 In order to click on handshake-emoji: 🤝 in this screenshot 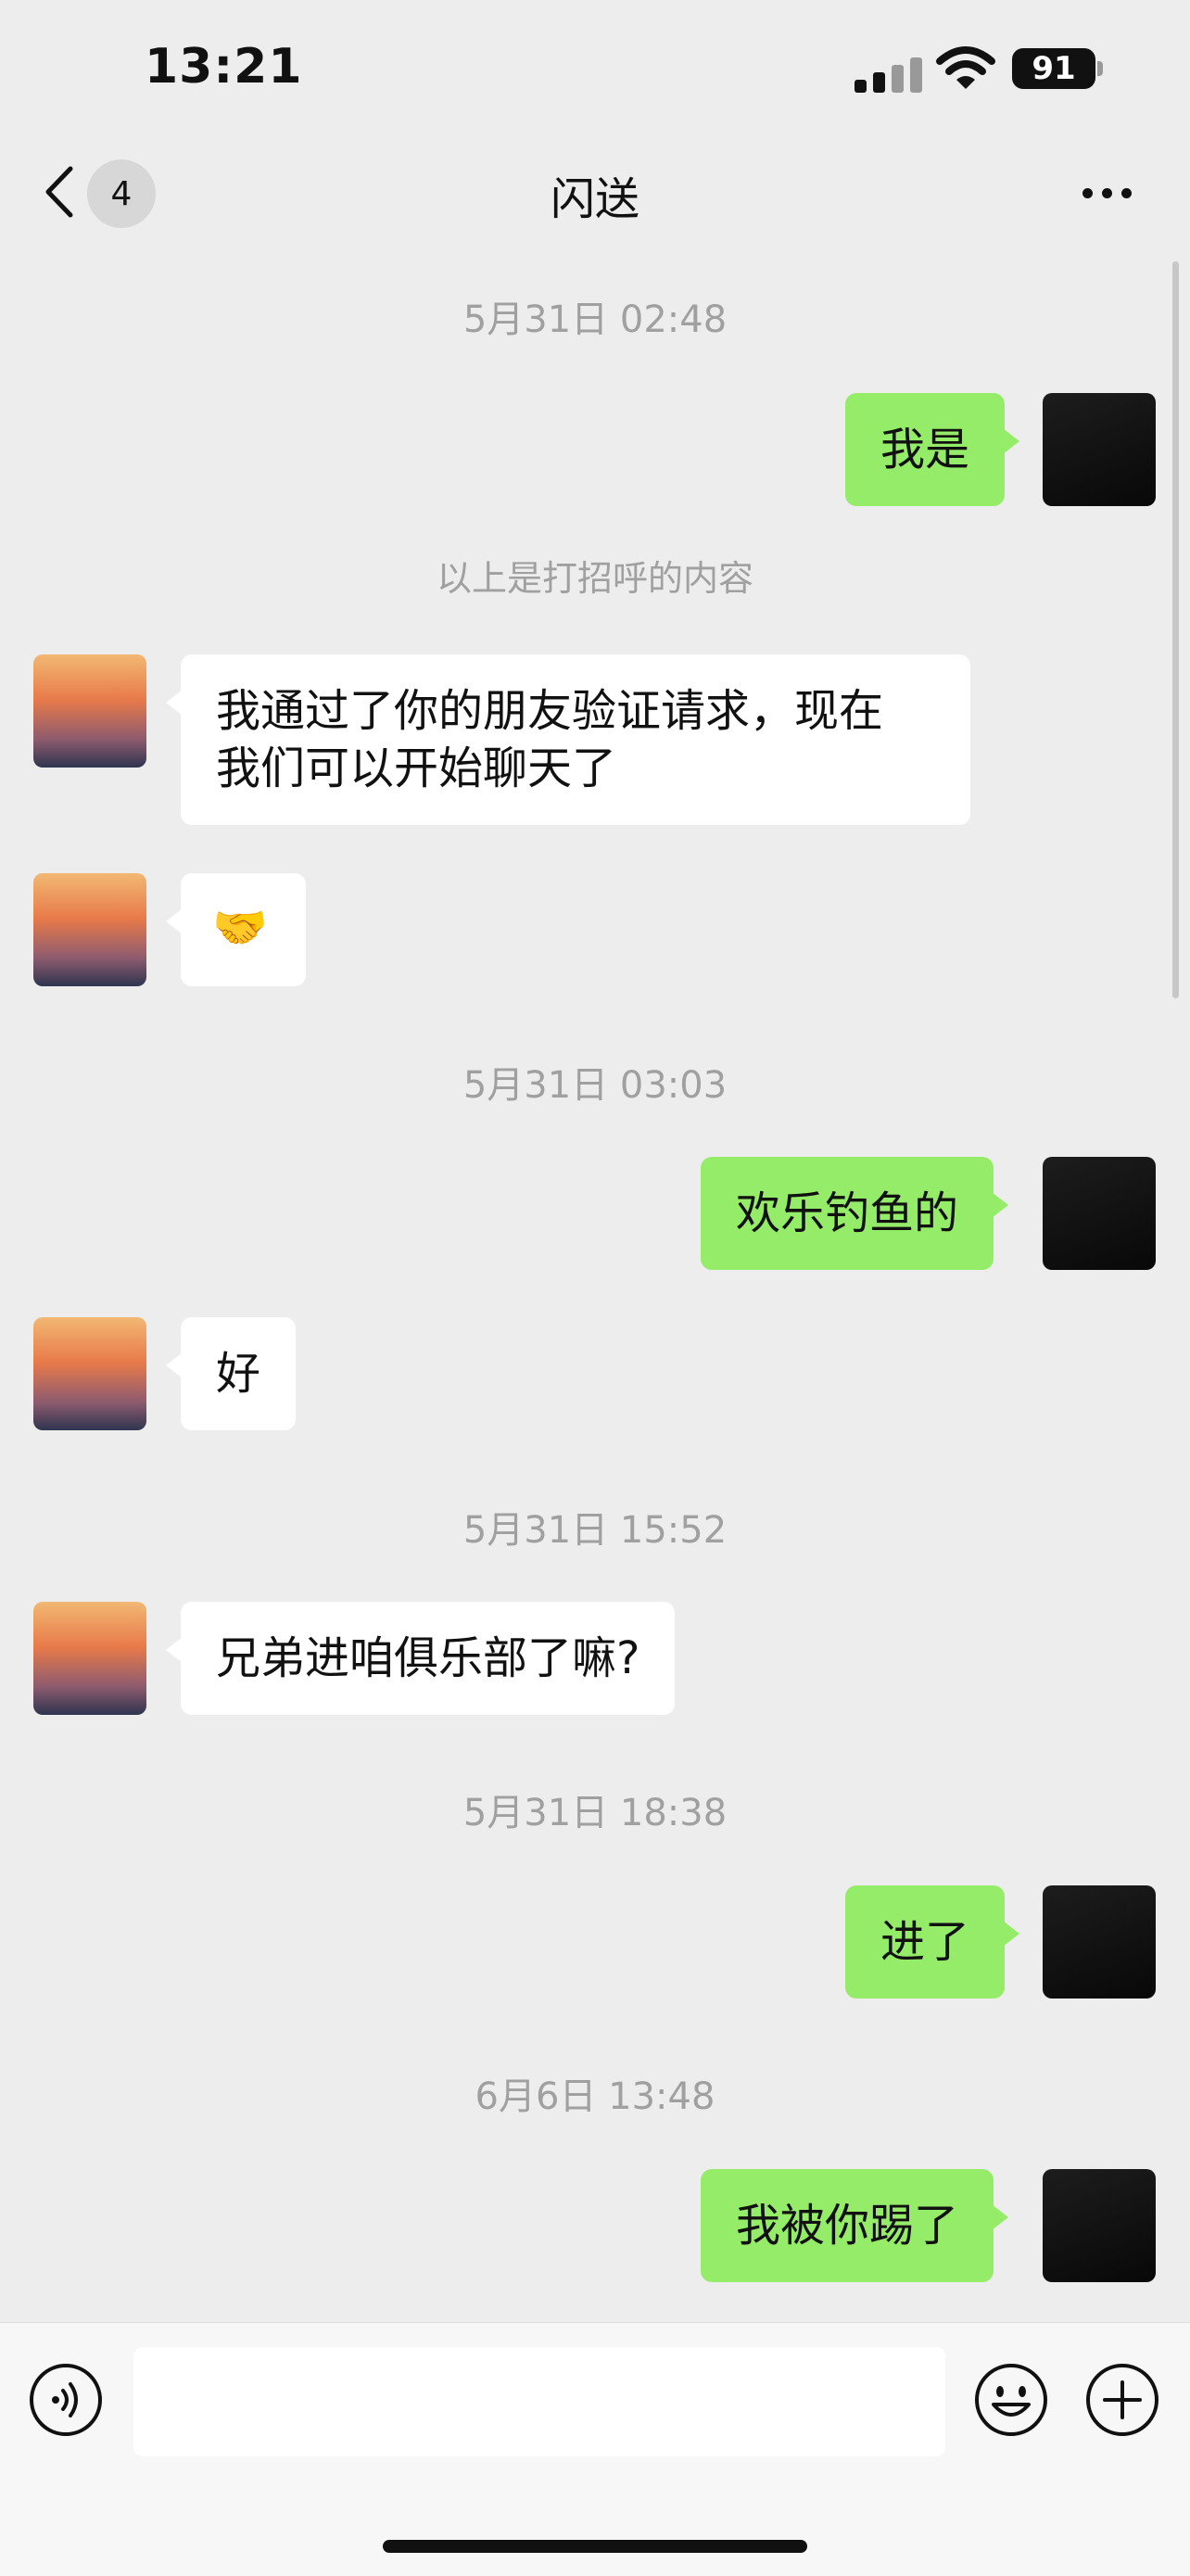, I will do `click(240, 928)`.